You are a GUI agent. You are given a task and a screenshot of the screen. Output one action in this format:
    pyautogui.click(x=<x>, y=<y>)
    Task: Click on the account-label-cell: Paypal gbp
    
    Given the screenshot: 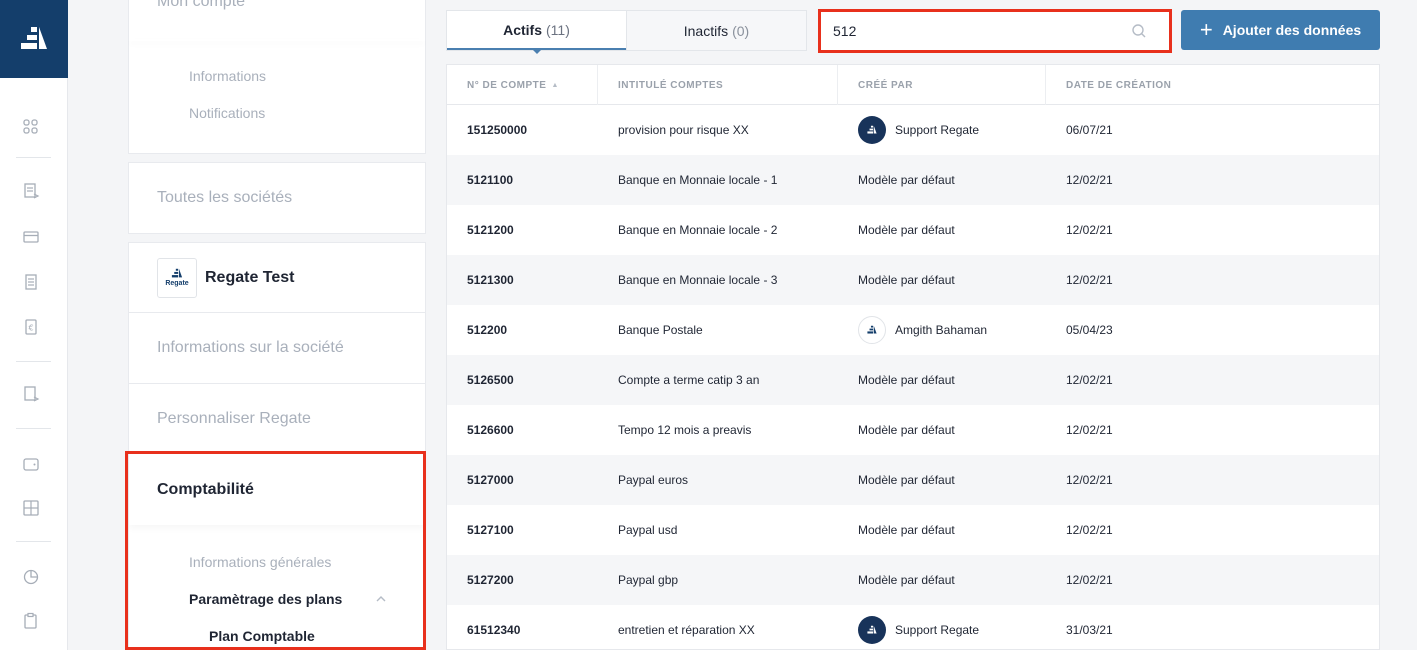 What is the action you would take?
    pyautogui.click(x=648, y=580)
    